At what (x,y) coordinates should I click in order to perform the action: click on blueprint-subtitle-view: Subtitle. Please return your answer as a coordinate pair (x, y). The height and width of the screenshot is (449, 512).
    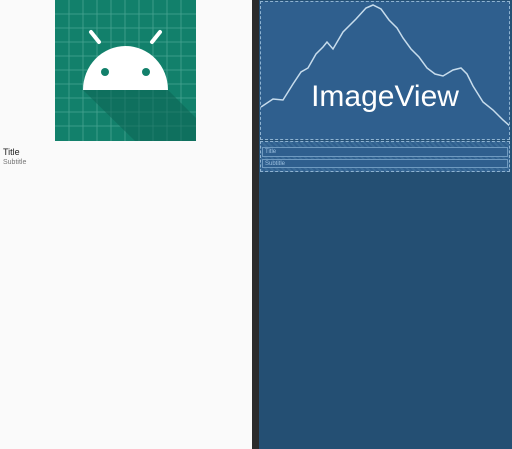
    Looking at the image, I should click on (385, 163).